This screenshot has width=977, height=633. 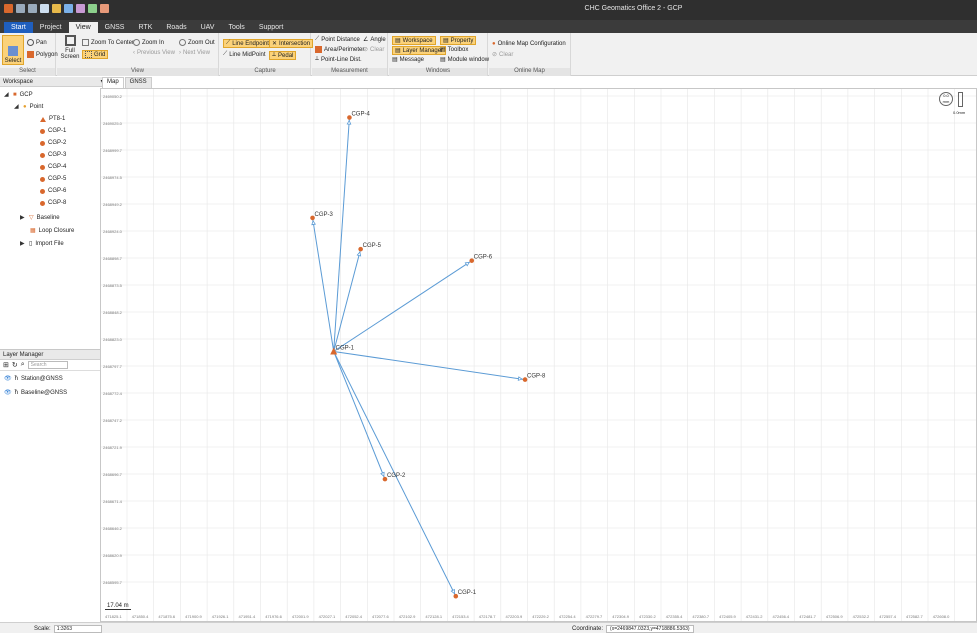 What do you see at coordinates (244, 54) in the screenshot?
I see `line-midpoint-button: ⟋ Line MidPoint` at bounding box center [244, 54].